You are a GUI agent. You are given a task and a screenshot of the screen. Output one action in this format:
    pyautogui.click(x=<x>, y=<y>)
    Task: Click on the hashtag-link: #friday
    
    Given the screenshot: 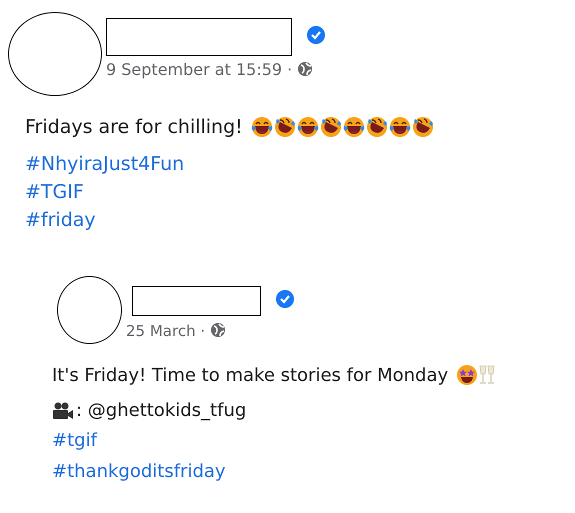 What is the action you would take?
    pyautogui.click(x=60, y=220)
    